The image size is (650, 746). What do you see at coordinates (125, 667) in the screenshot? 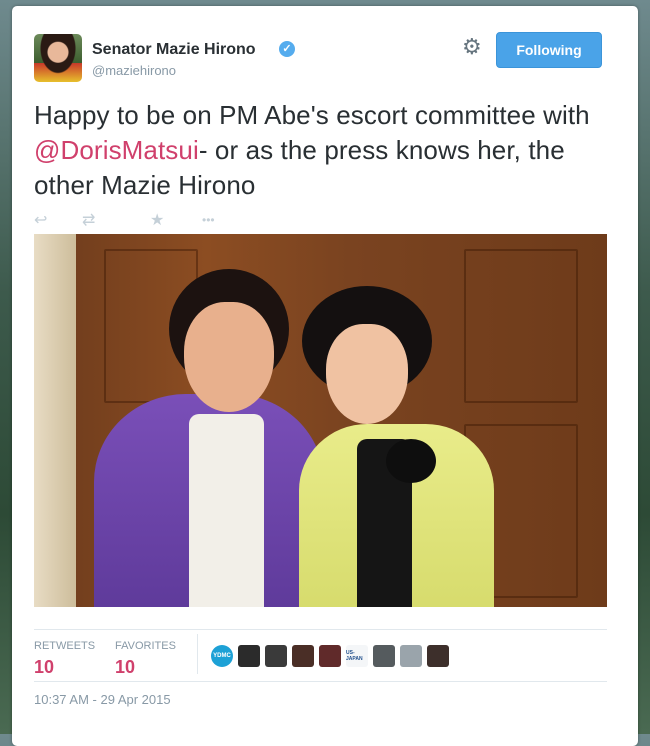
I see `favorites-count: 10` at bounding box center [125, 667].